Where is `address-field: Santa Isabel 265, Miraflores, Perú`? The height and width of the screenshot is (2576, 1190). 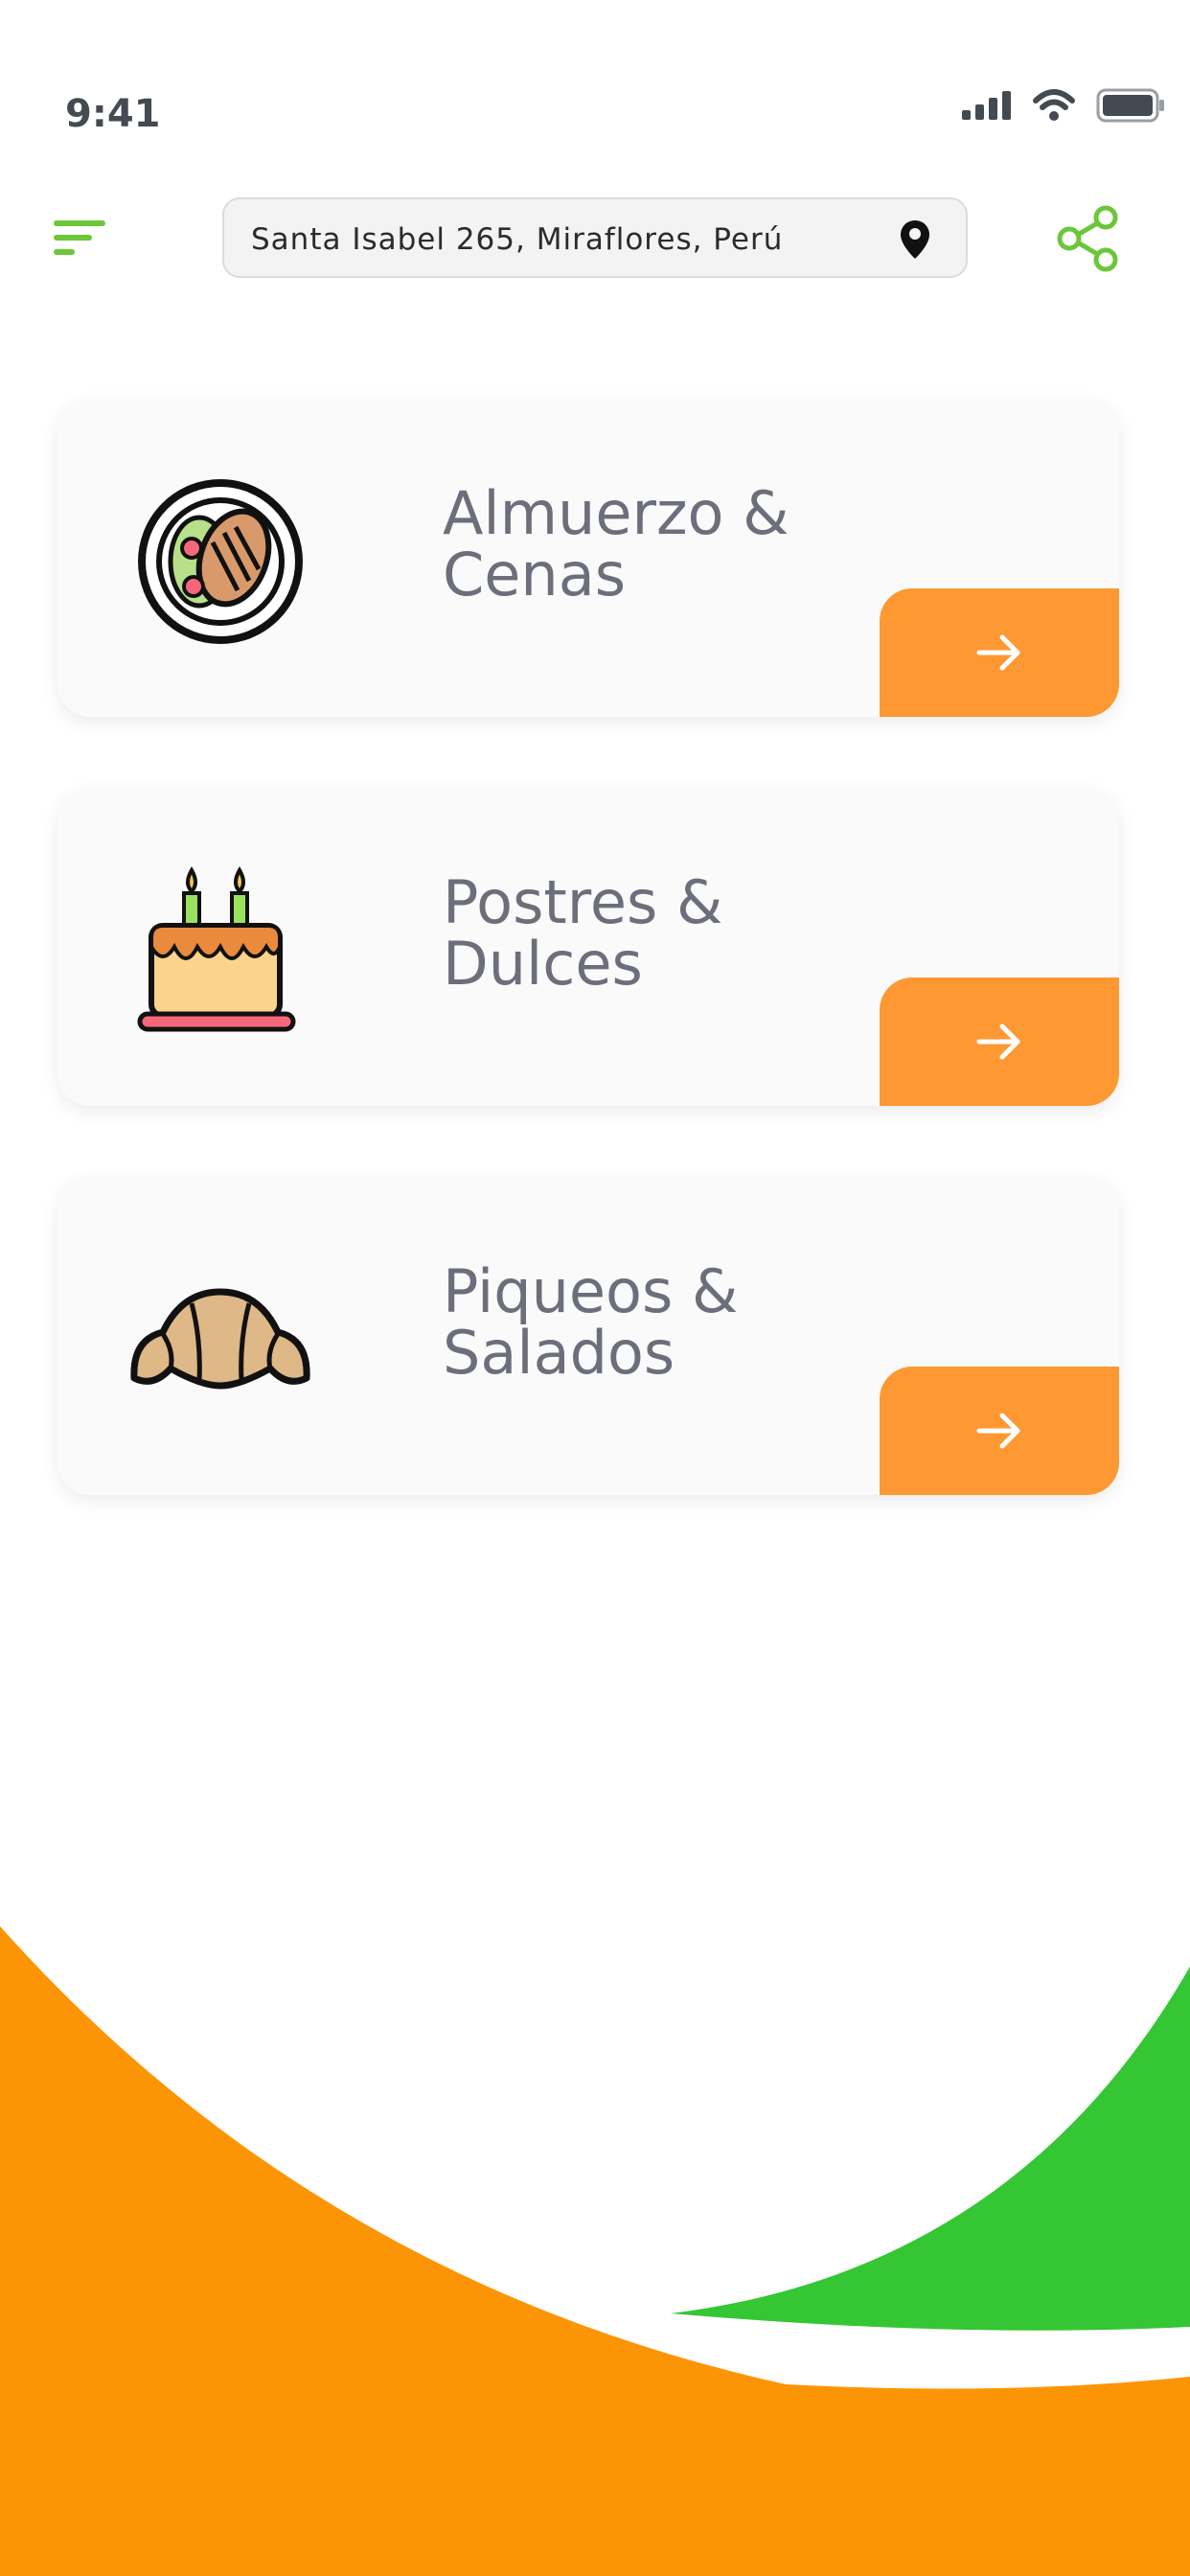 address-field: Santa Isabel 265, Miraflores, Perú is located at coordinates (595, 237).